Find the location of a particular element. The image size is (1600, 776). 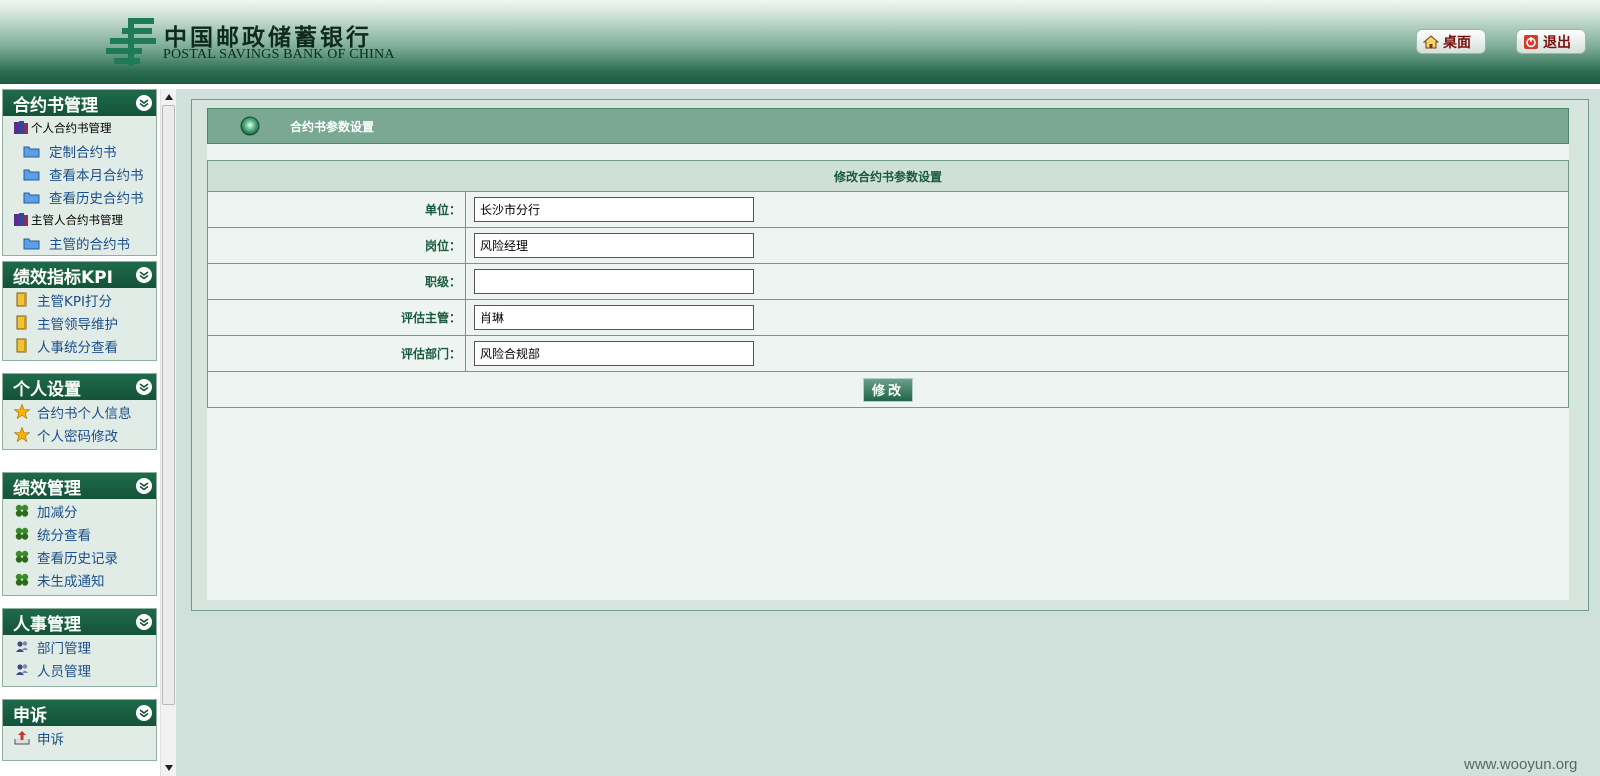

watermark: www.wooyun.org is located at coordinates (1521, 764).